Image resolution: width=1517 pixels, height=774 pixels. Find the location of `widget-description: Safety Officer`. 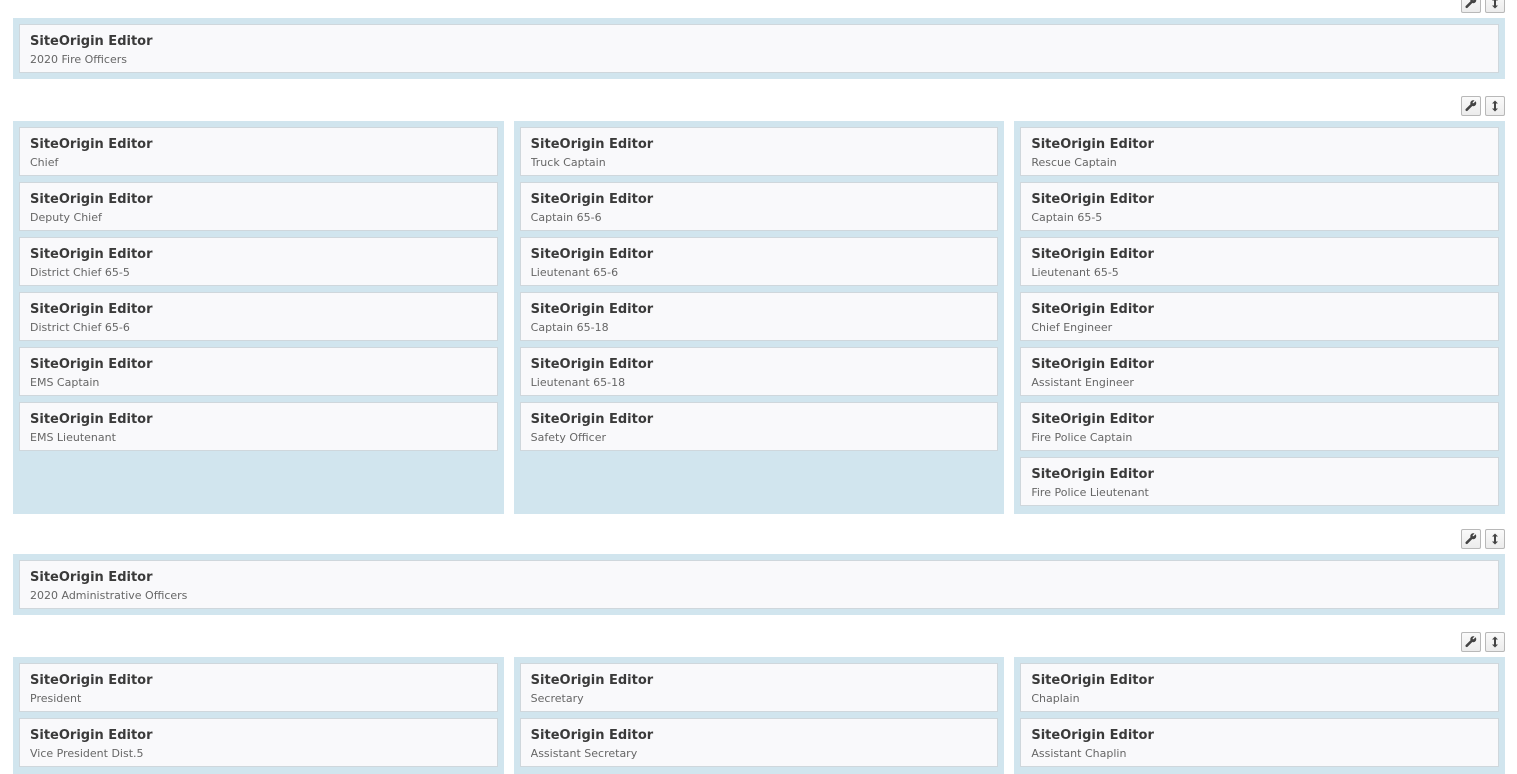

widget-description: Safety Officer is located at coordinates (568, 437).